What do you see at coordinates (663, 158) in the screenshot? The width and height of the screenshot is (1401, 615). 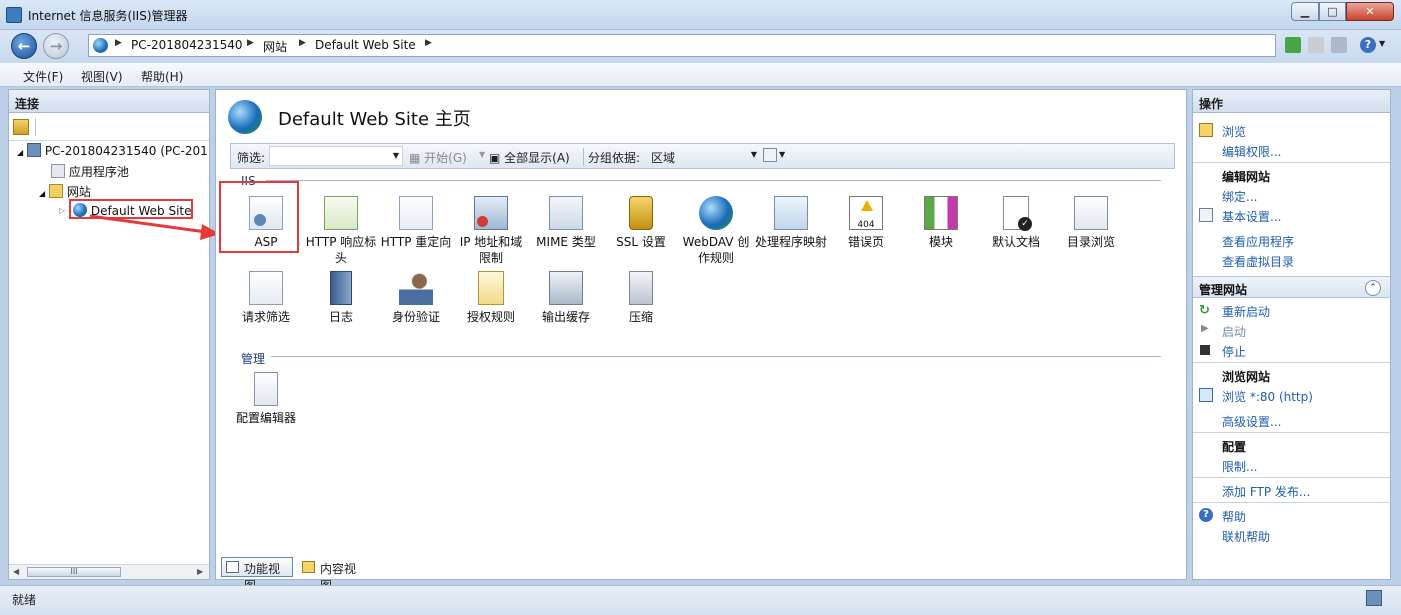 I see `groupby-value: 区域` at bounding box center [663, 158].